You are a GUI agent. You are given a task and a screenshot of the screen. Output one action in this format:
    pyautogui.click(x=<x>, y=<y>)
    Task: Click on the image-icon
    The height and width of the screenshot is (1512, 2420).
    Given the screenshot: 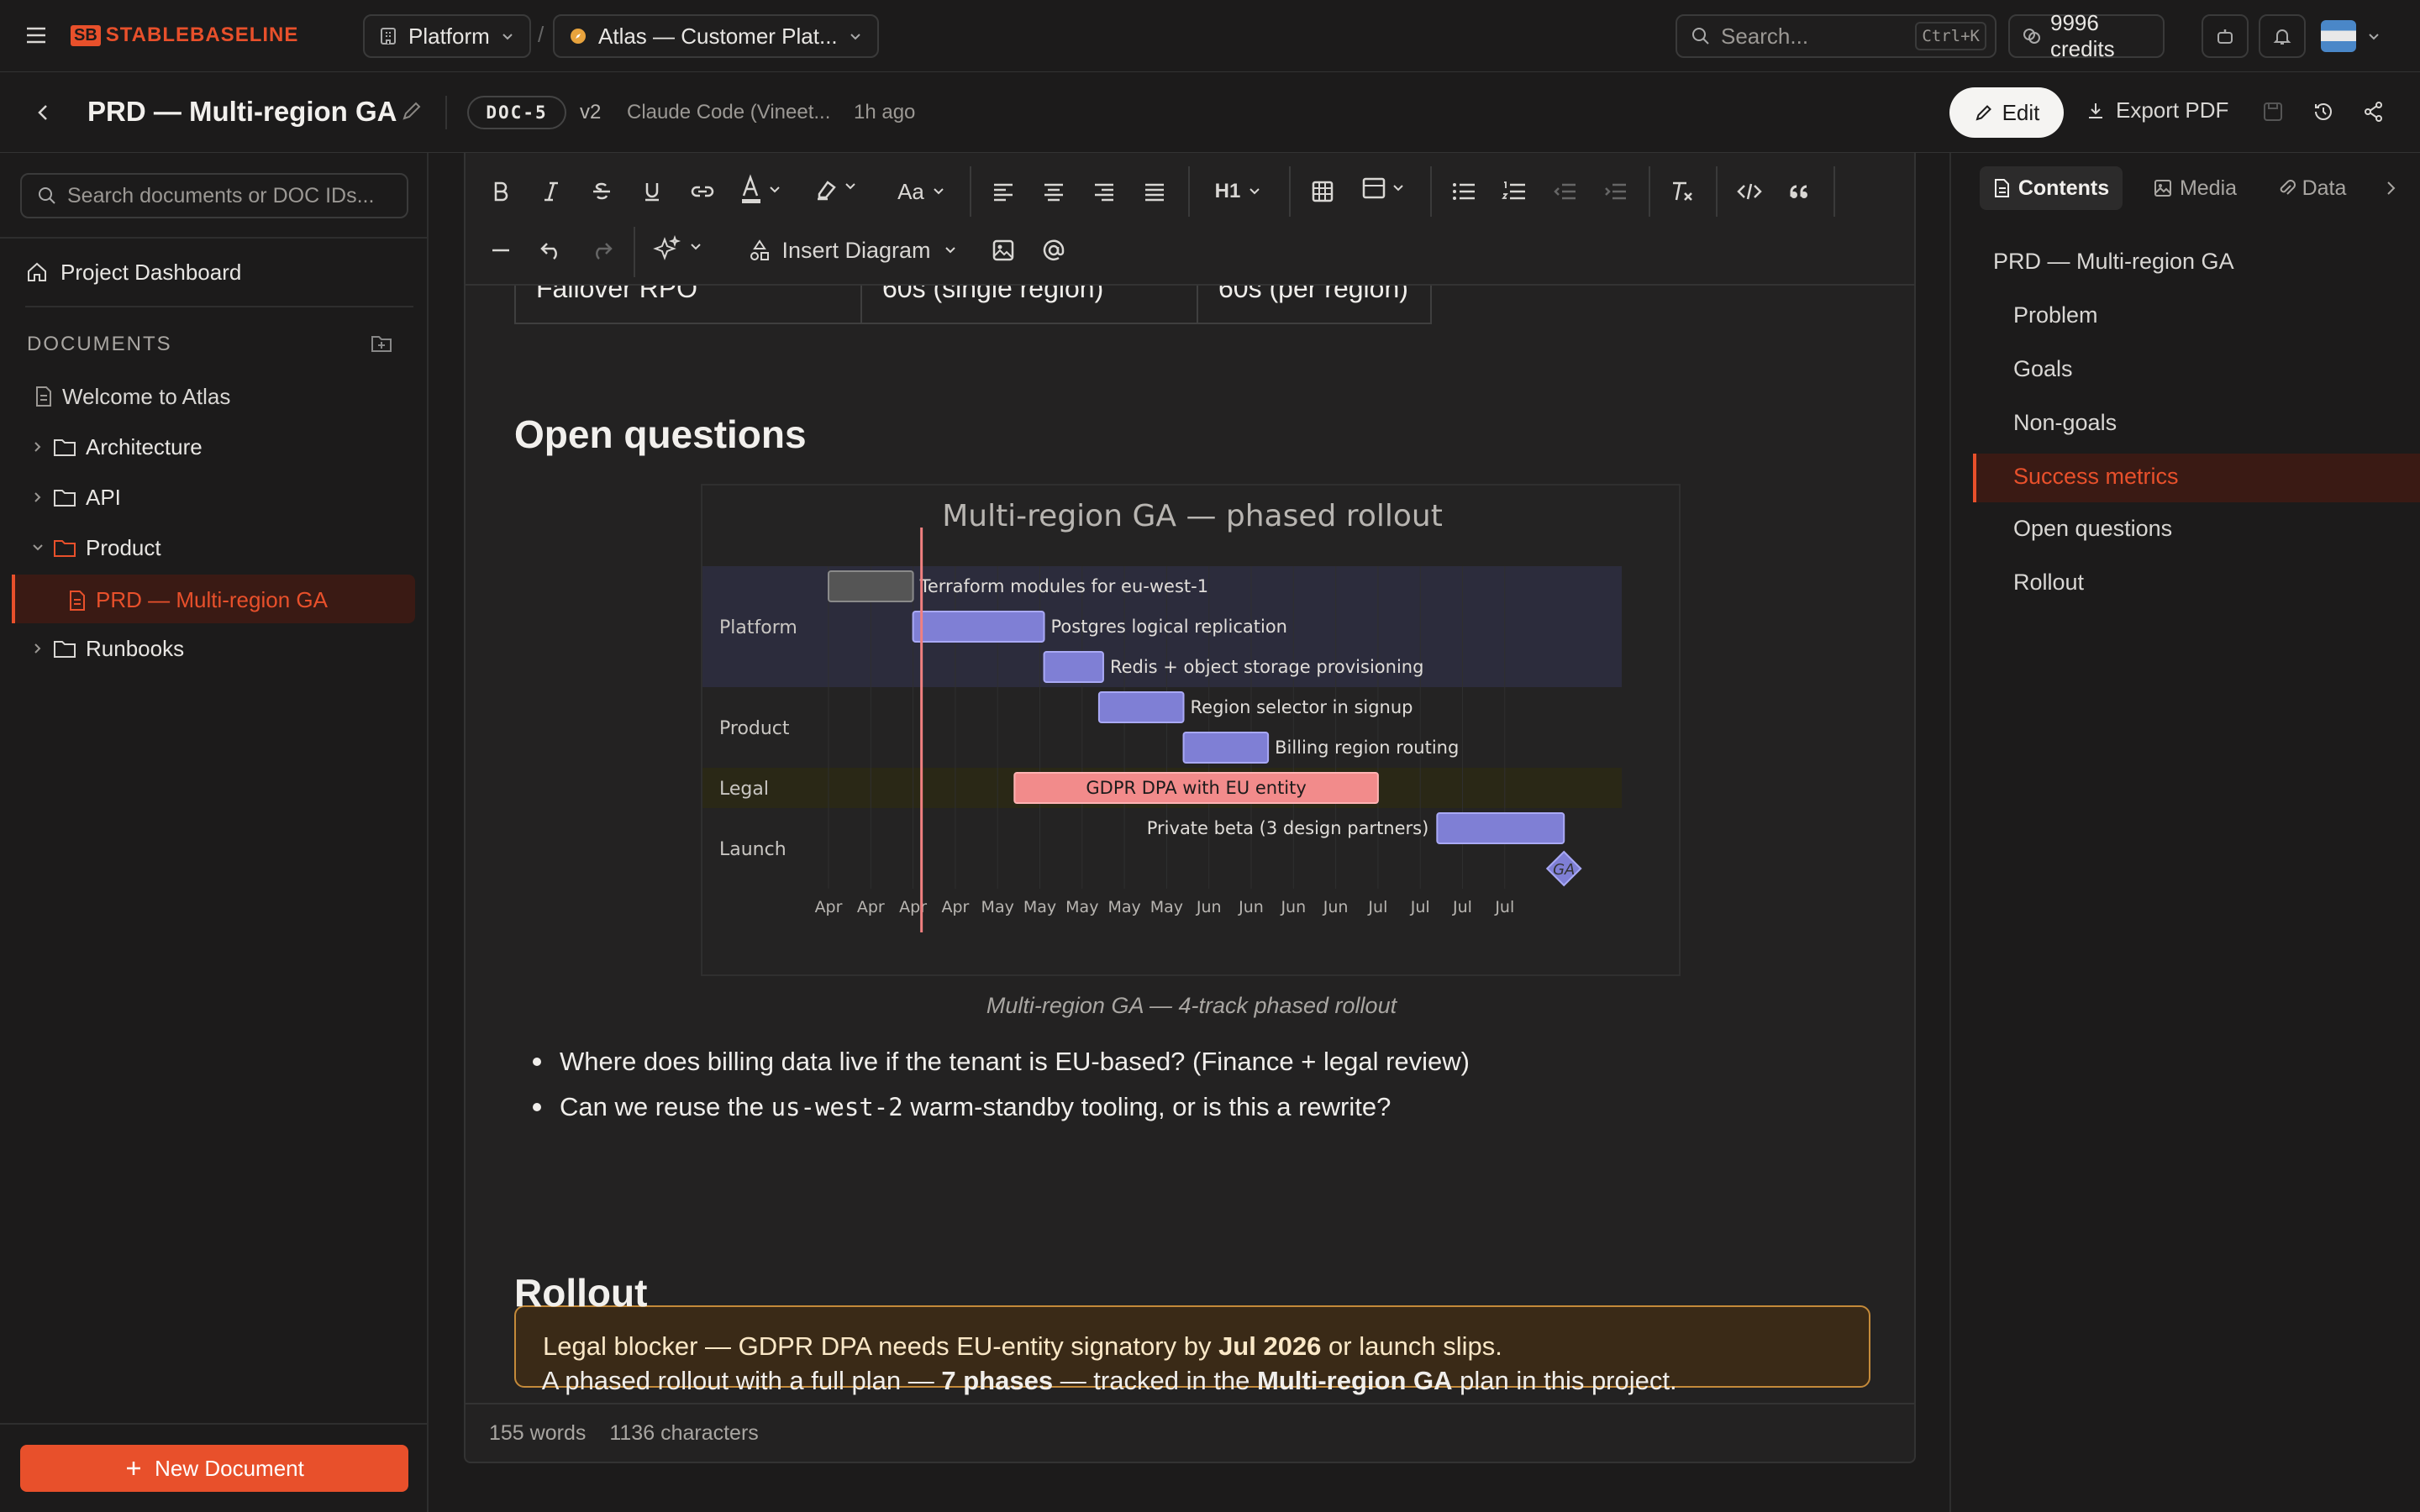 What is the action you would take?
    pyautogui.click(x=1003, y=250)
    